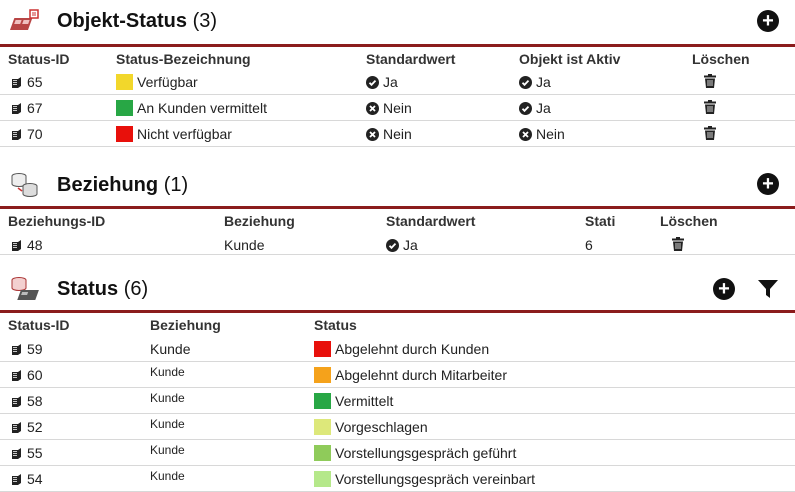  I want to click on status-name-cell: Abgelehnt durch Kunden, so click(401, 349).